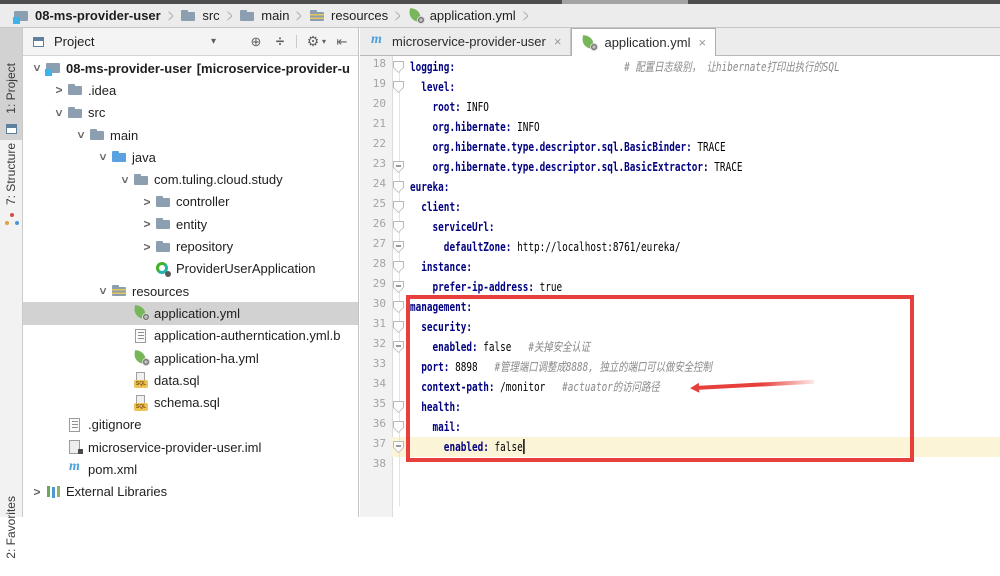 This screenshot has height=576, width=1000. Describe the element at coordinates (625, 367) in the screenshot. I see `code-line-33: port: 8898 #管理端口调整成8888, 独立的端口可以做安全控制` at that location.